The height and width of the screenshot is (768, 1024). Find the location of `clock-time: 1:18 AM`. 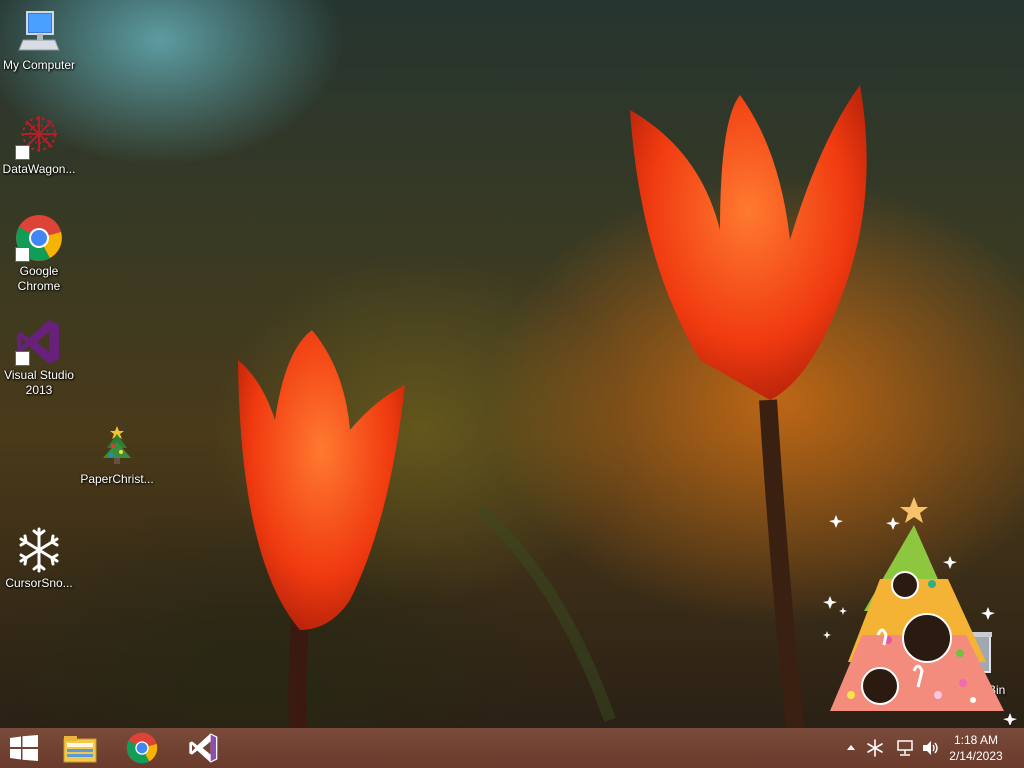

clock-time: 1:18 AM is located at coordinates (976, 740).